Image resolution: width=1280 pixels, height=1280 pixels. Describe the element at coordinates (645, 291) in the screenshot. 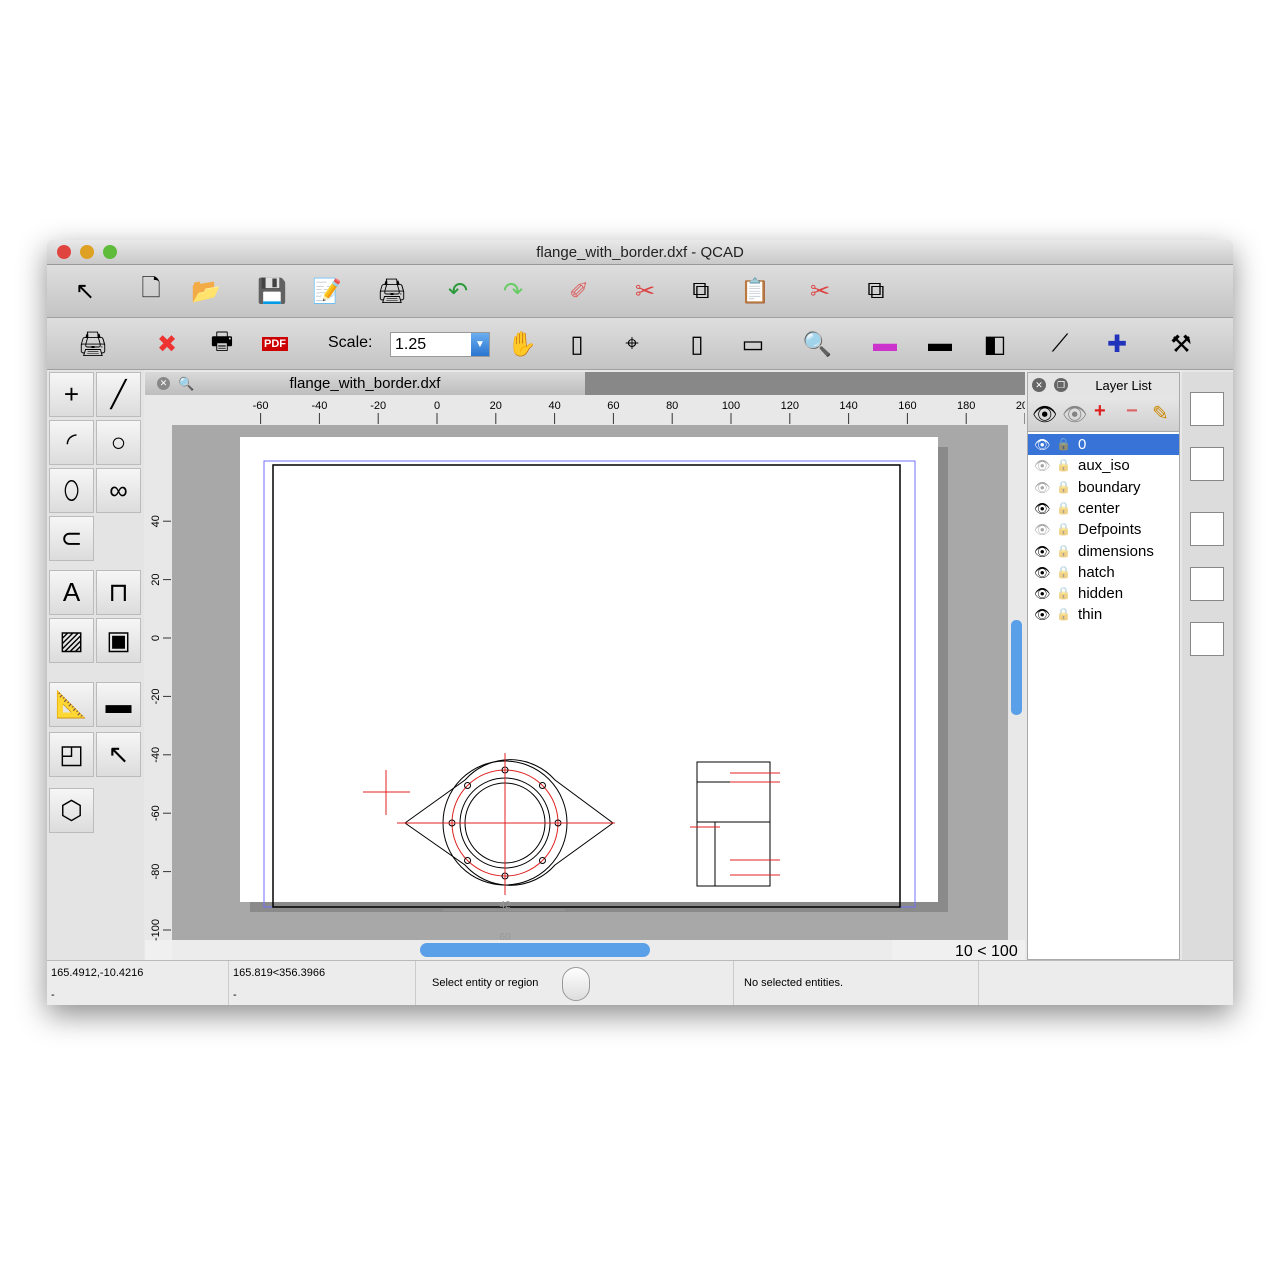

I see `cut-button: ✂` at that location.